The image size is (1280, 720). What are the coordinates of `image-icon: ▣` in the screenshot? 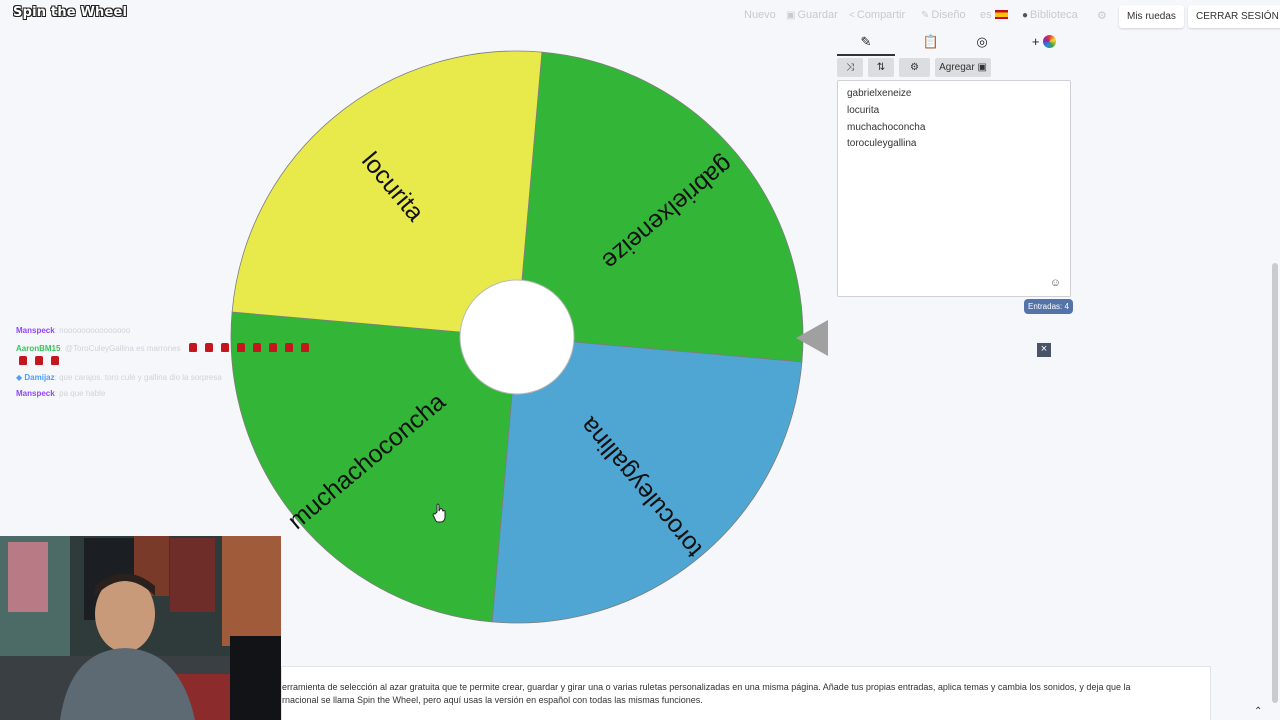 It's located at (982, 67).